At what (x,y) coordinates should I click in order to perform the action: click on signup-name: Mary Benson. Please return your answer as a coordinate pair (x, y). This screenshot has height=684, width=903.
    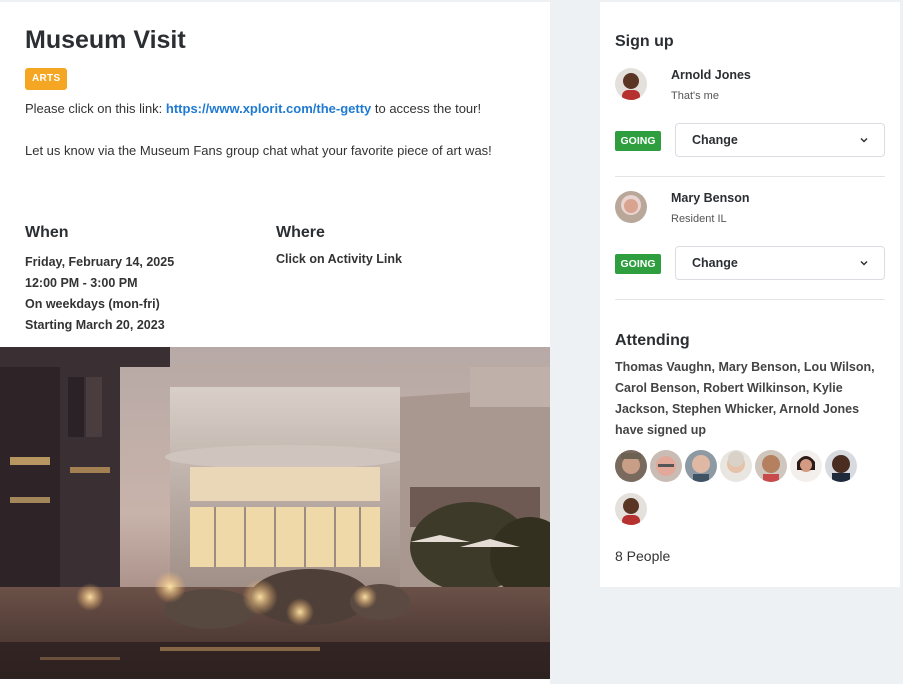
    Looking at the image, I should click on (710, 198).